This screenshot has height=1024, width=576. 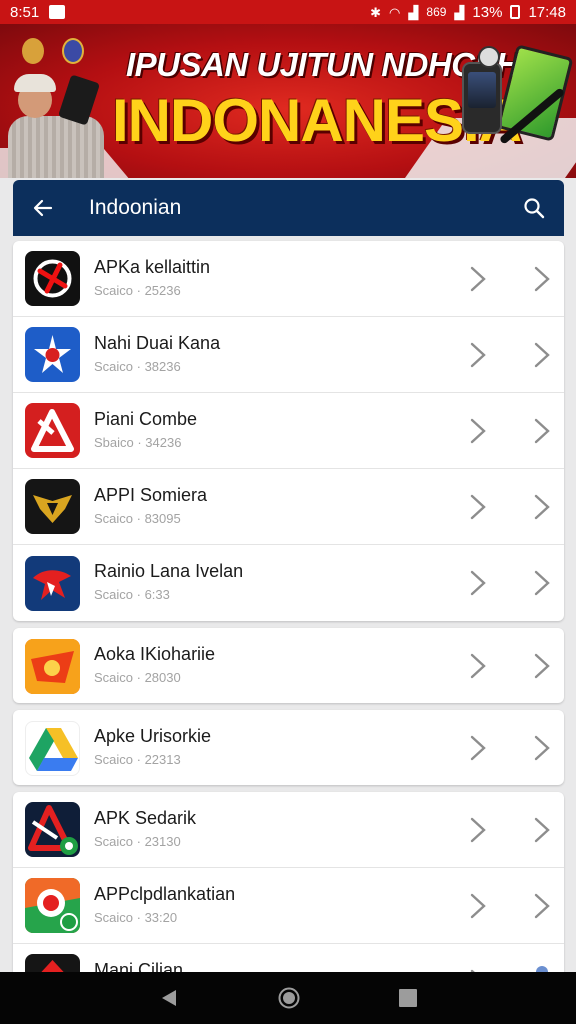 I want to click on triangle-back-icon, so click(x=169, y=998).